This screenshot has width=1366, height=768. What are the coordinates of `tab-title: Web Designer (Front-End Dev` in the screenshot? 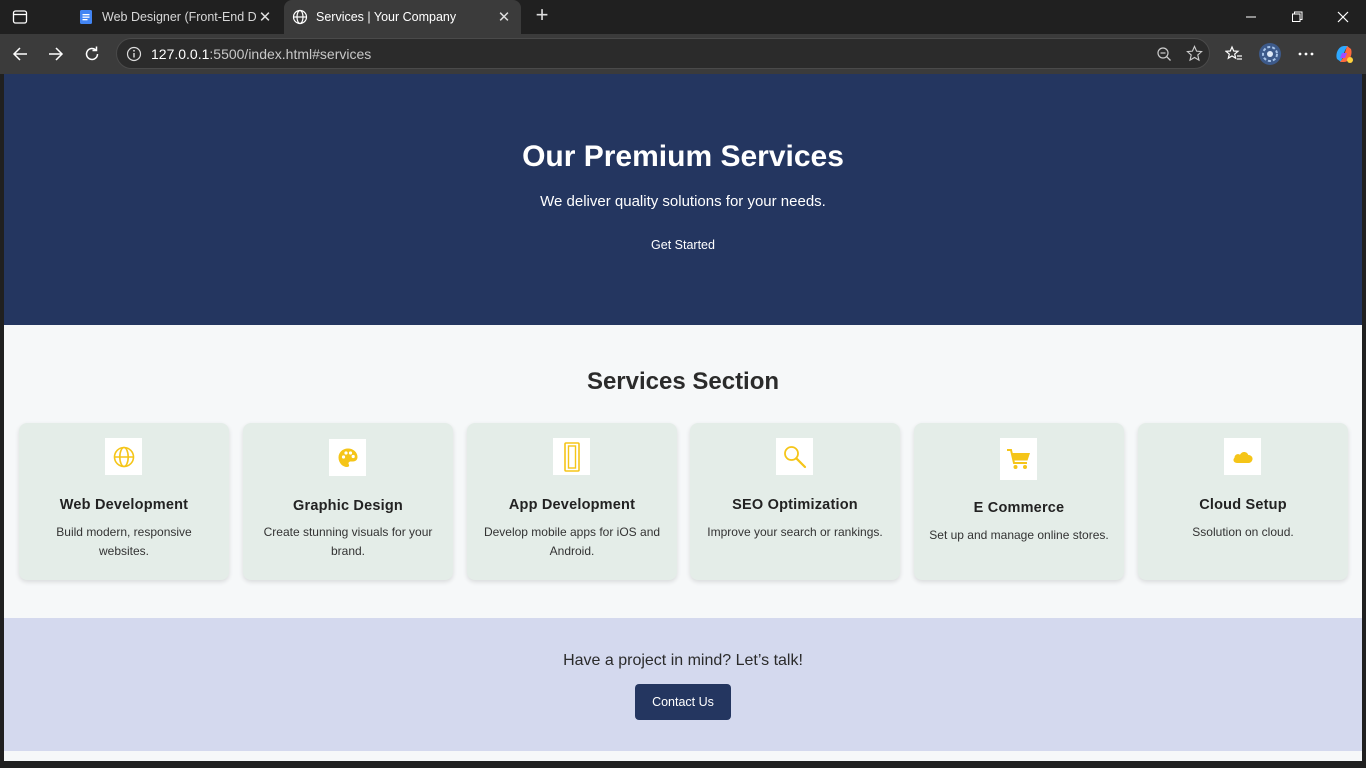 It's located at (179, 17).